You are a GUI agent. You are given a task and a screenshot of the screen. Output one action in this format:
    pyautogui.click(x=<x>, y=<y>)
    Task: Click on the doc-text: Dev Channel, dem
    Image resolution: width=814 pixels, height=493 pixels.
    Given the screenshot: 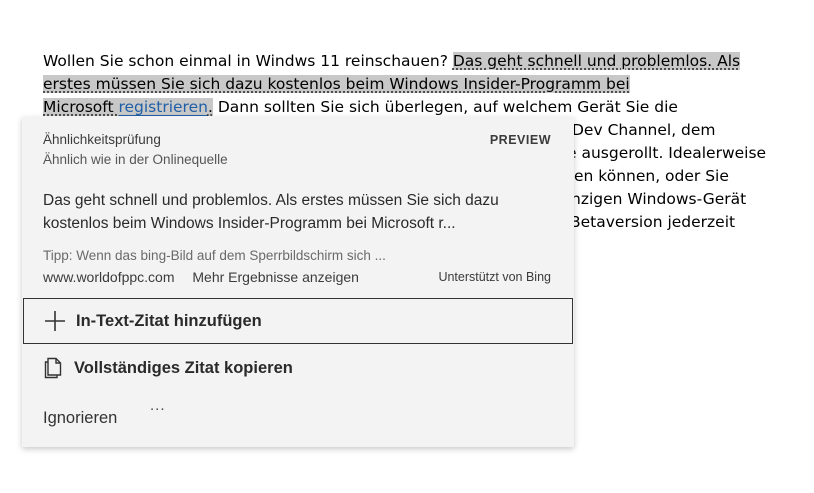 What is the action you would take?
    pyautogui.click(x=644, y=130)
    